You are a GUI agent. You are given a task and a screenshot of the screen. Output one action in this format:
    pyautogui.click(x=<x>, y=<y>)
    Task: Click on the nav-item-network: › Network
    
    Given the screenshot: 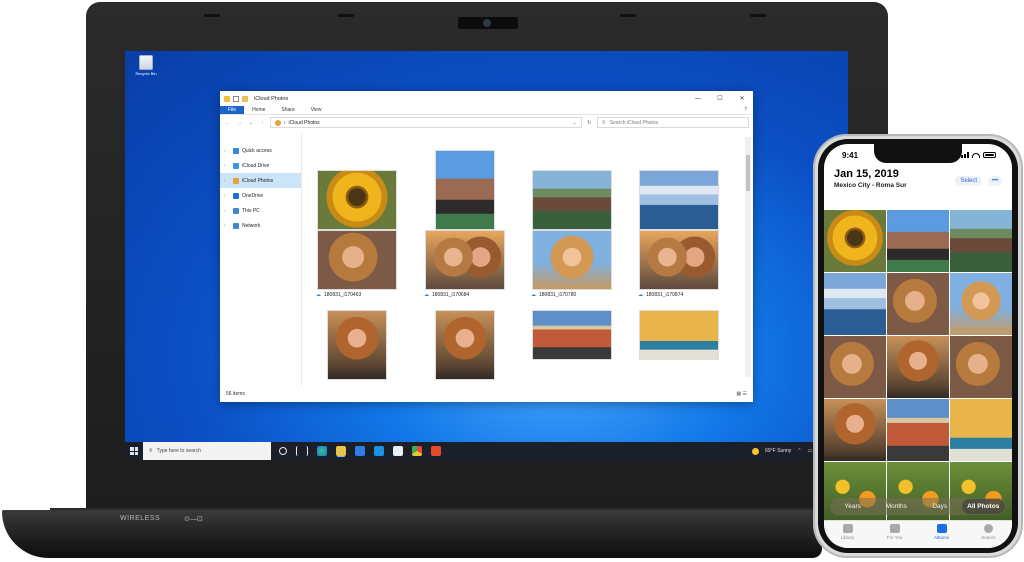 What is the action you would take?
    pyautogui.click(x=260, y=225)
    